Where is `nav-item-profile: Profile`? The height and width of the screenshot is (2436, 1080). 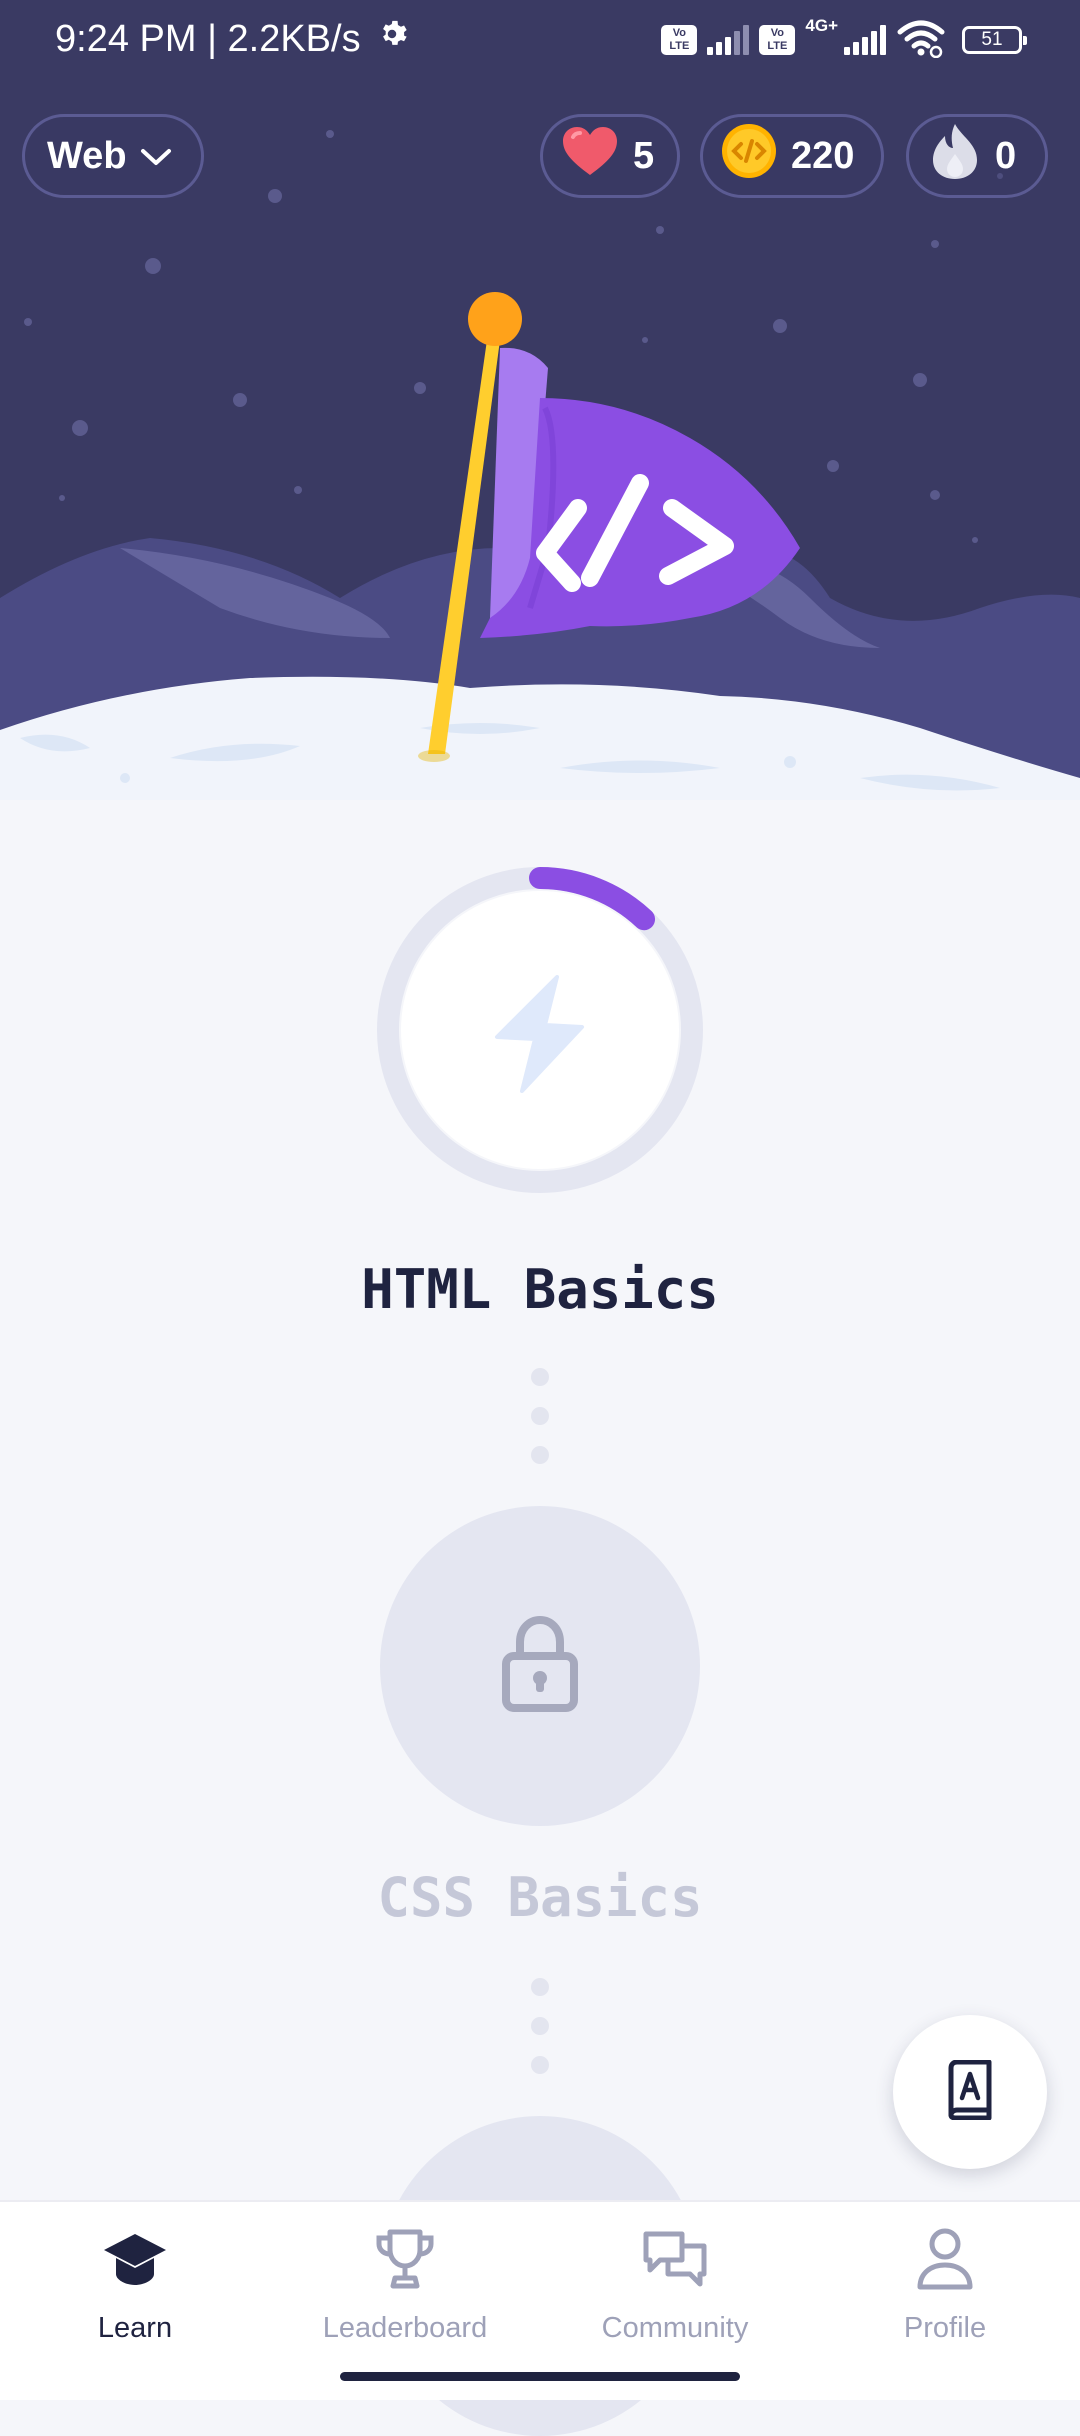 nav-item-profile: Profile is located at coordinates (945, 2284).